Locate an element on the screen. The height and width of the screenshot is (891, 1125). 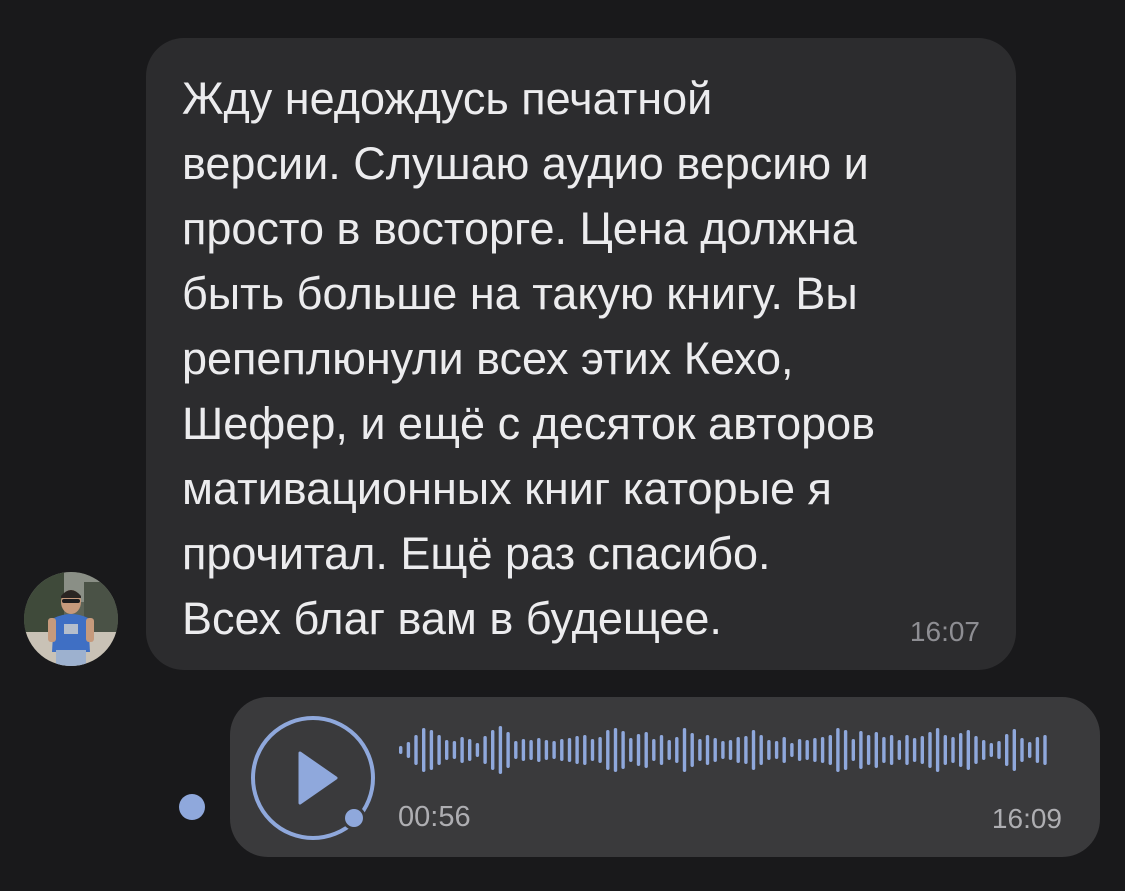
message-timestamp: 16:07 is located at coordinates (944, 631).